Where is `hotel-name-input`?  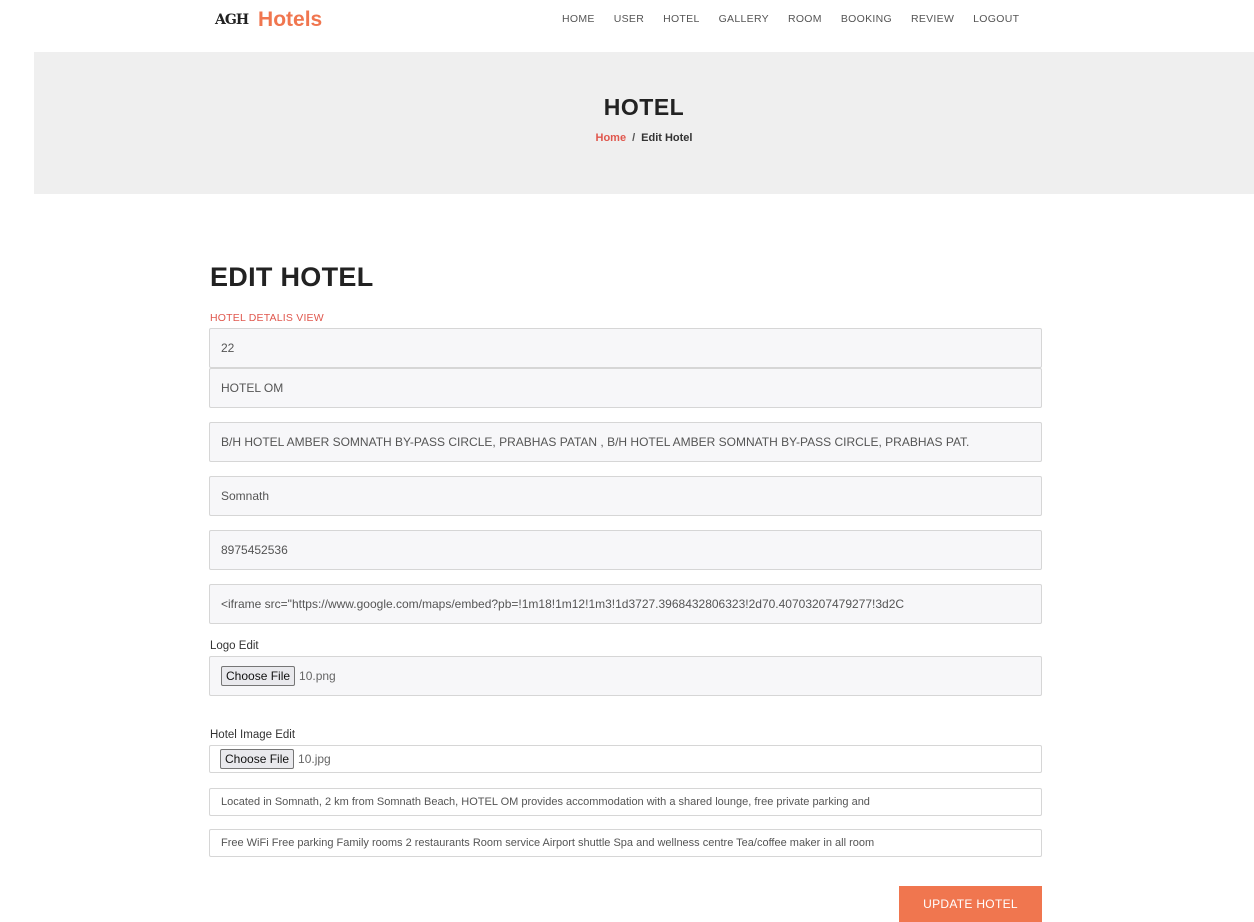 hotel-name-input is located at coordinates (625, 388).